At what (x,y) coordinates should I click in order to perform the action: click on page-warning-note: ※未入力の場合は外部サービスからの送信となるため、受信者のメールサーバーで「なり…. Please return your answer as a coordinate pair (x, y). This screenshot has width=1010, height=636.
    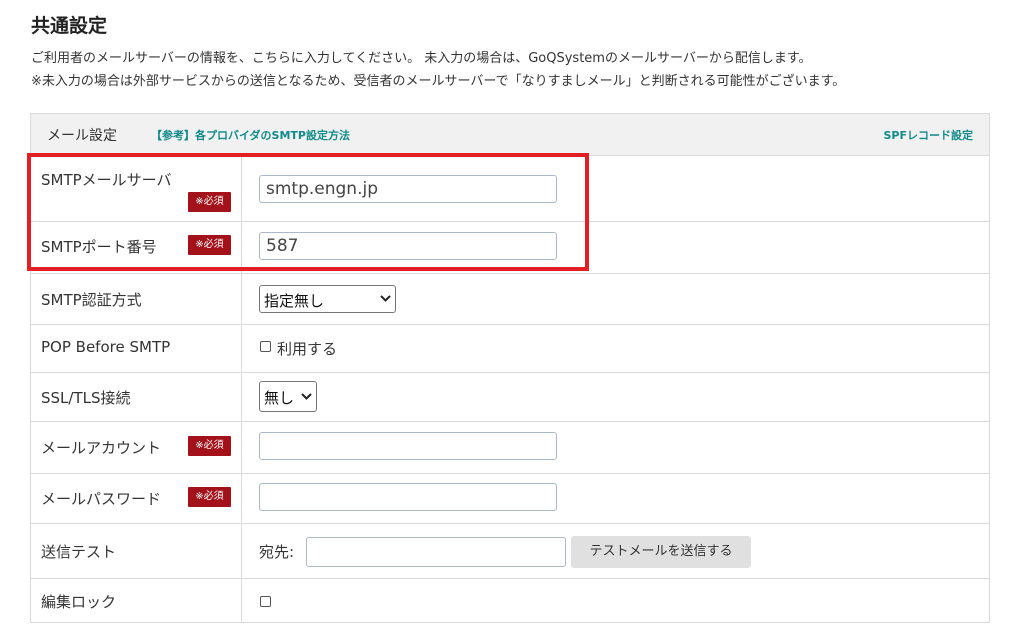
    Looking at the image, I should click on (438, 81).